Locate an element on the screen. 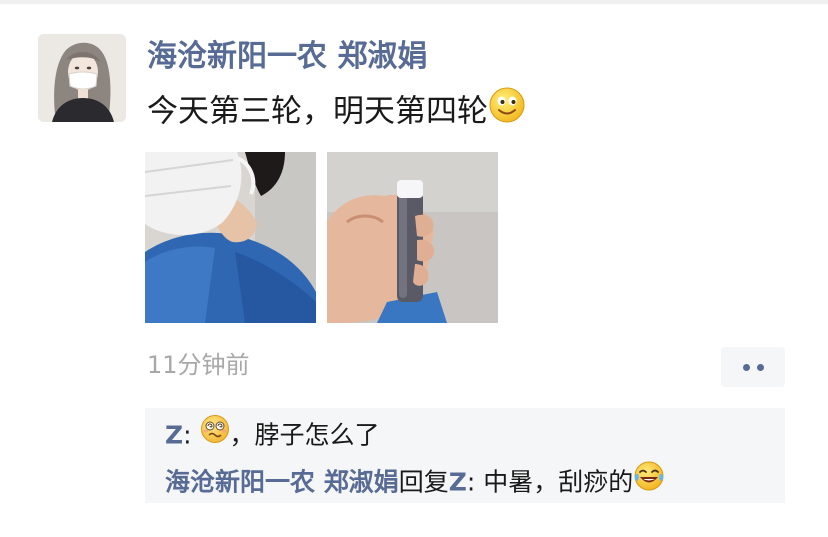 Image resolution: width=828 pixels, height=537 pixels. avatar is located at coordinates (82, 78).